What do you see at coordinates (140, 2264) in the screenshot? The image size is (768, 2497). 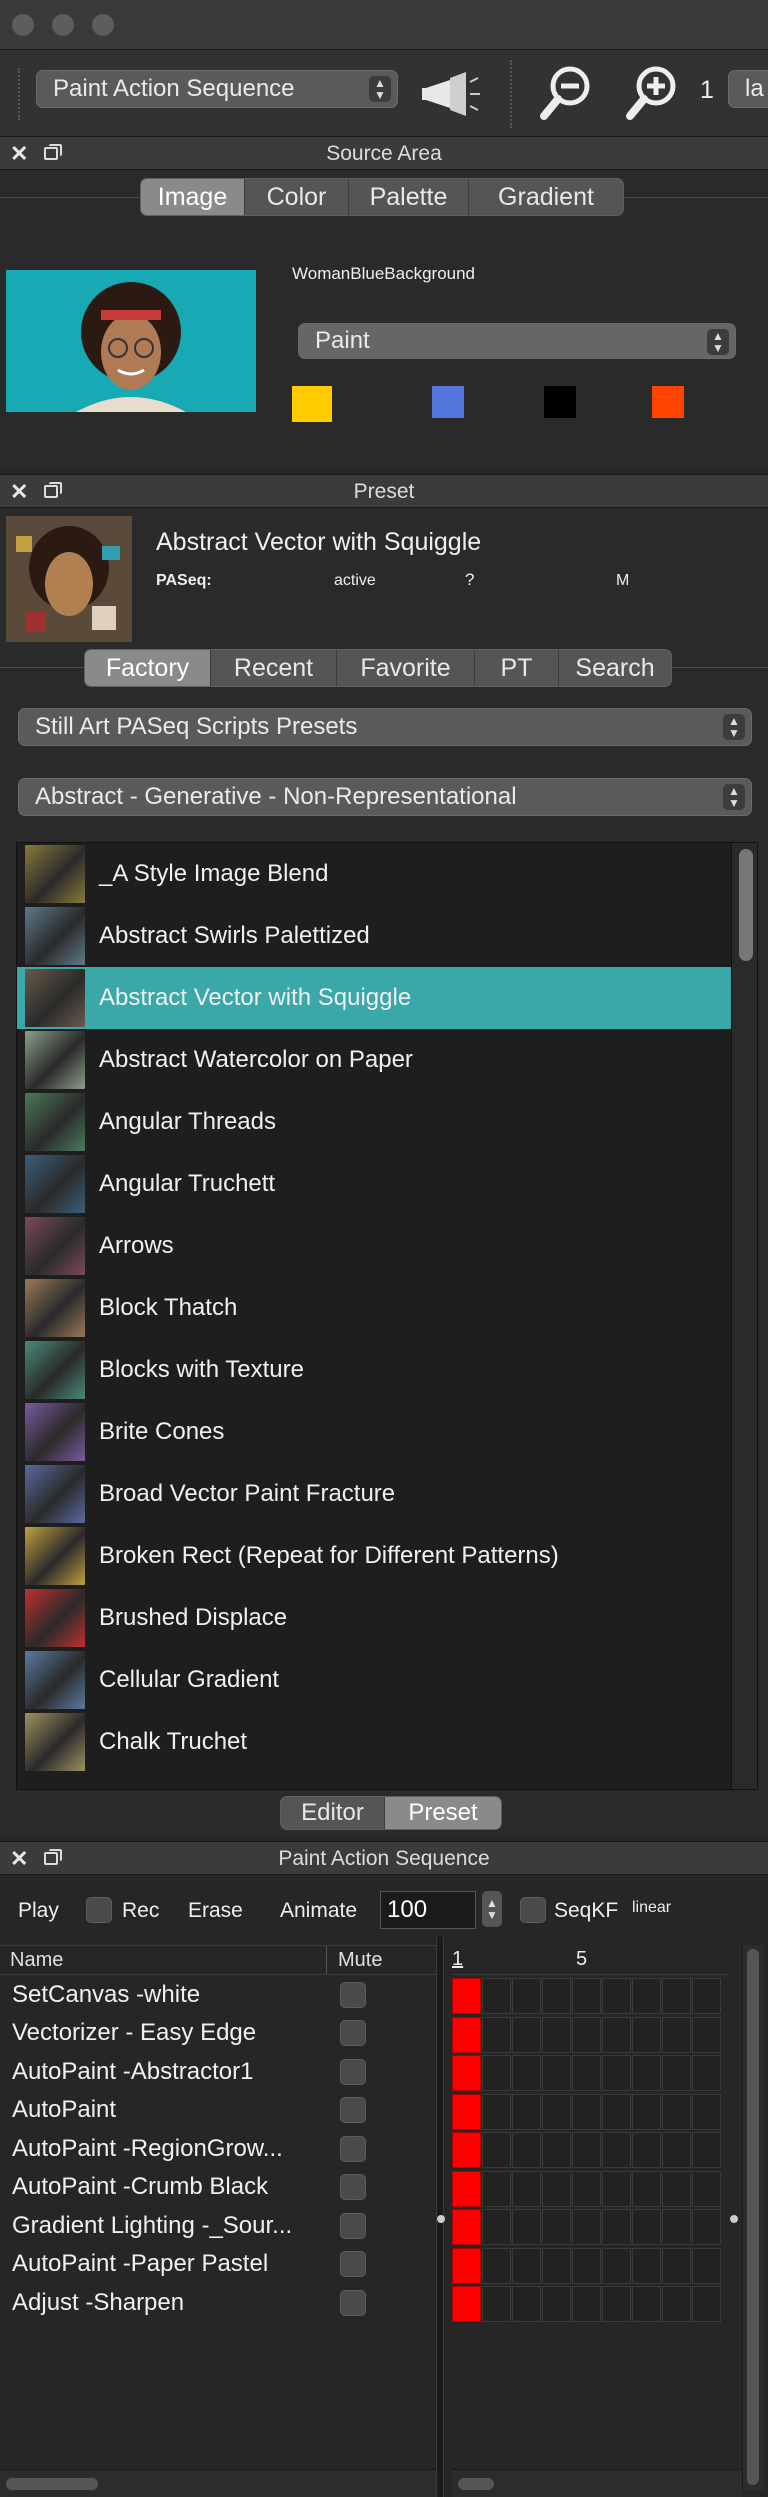 I see `action-item: AutoPaint -Paper Pastel` at bounding box center [140, 2264].